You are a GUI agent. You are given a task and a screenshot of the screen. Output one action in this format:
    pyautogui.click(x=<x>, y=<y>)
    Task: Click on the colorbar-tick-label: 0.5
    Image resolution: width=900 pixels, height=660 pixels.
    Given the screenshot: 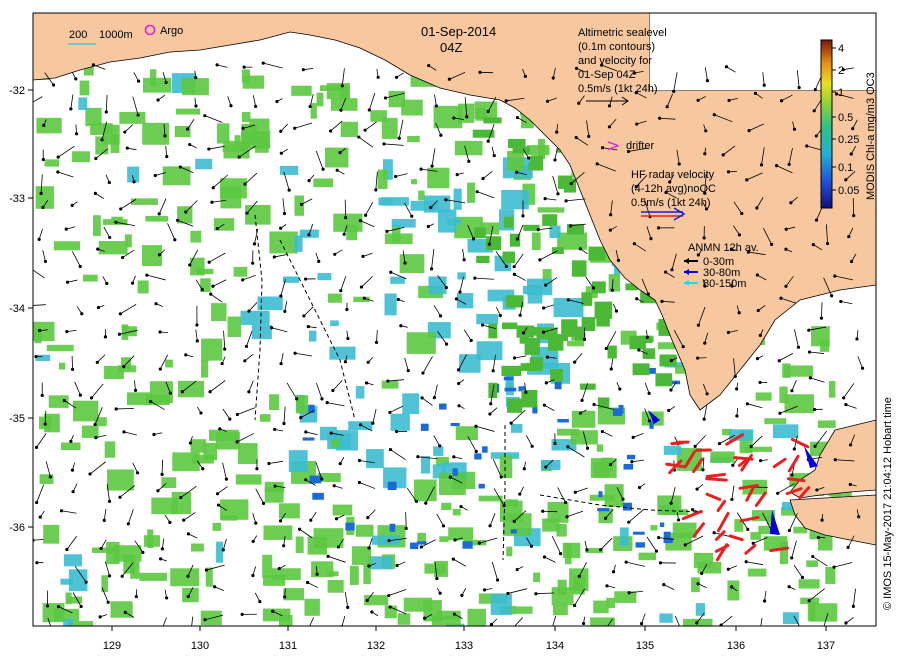 What is the action you would take?
    pyautogui.click(x=845, y=118)
    